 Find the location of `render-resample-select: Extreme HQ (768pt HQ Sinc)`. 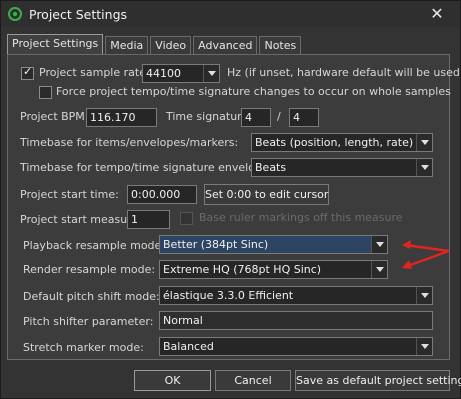

render-resample-select: Extreme HQ (768pt HQ Sinc) is located at coordinates (273, 269).